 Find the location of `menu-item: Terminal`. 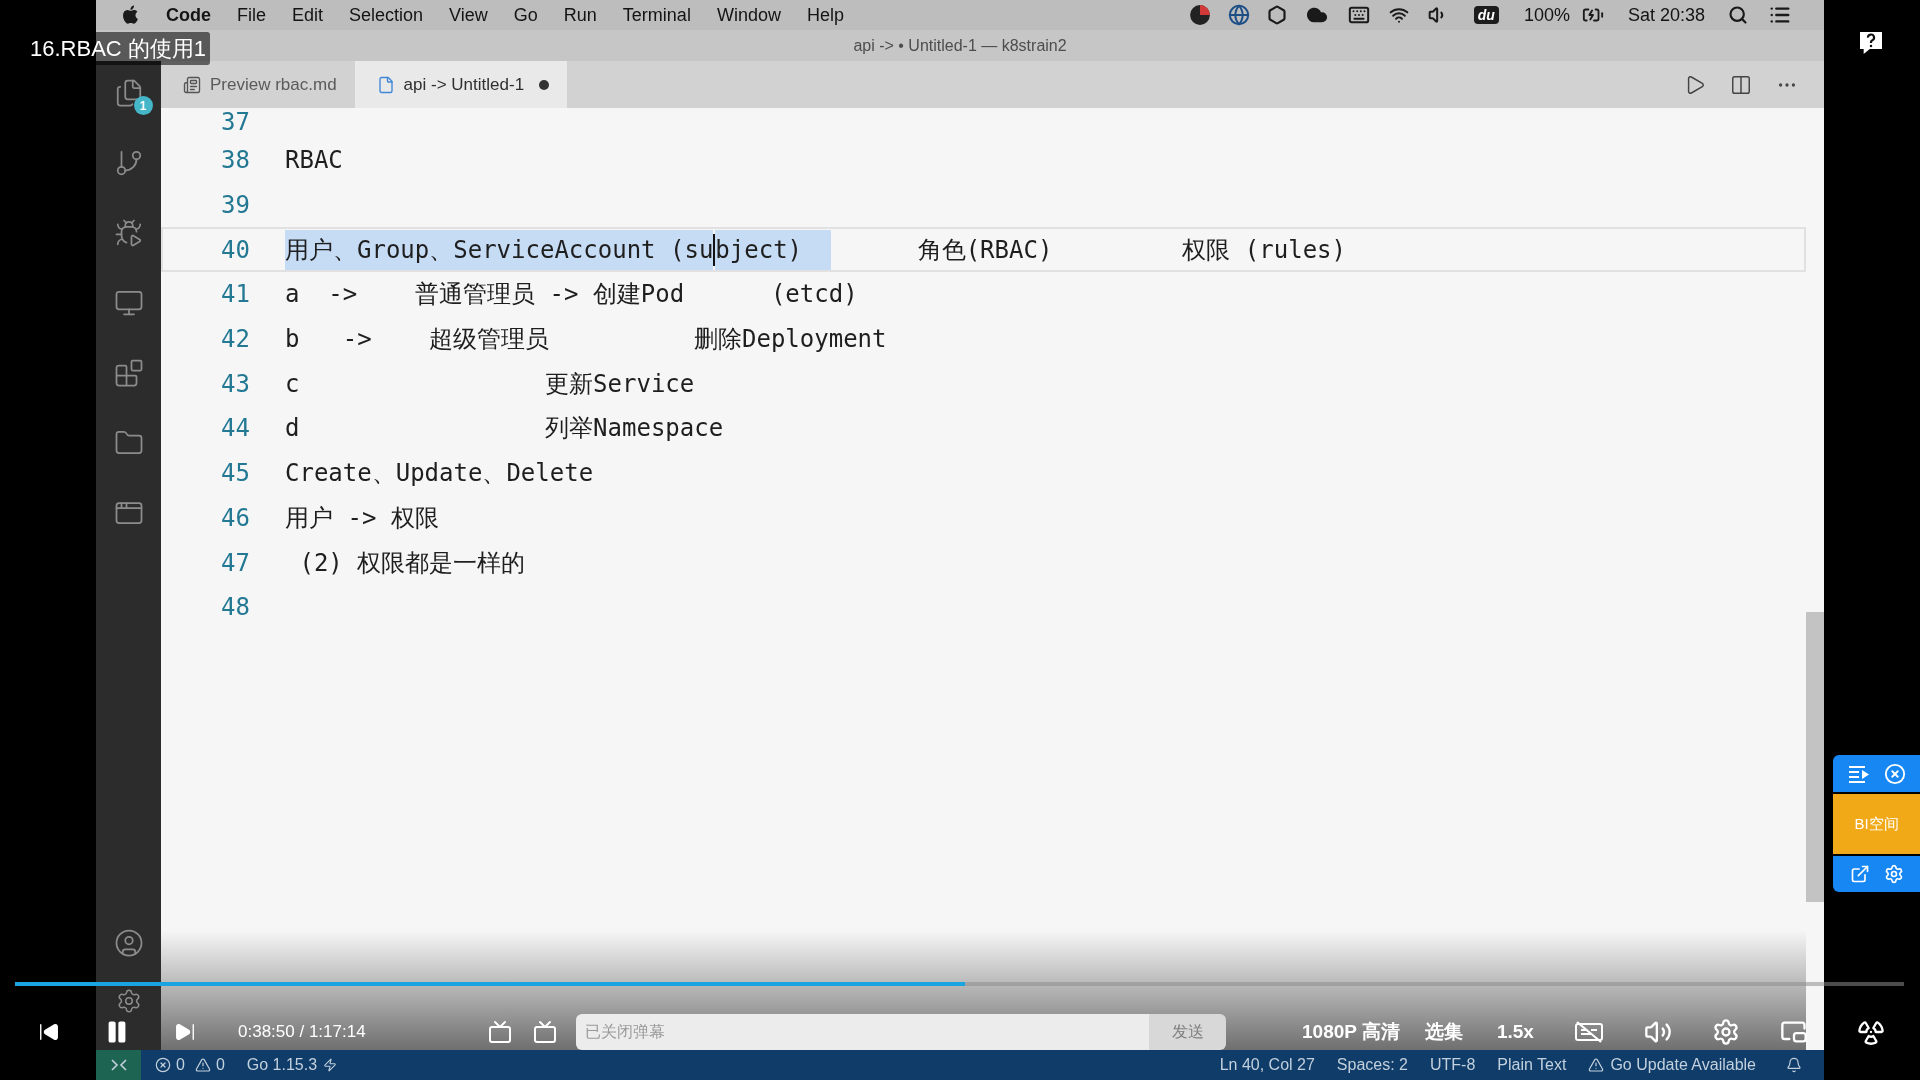

menu-item: Terminal is located at coordinates (656, 15).